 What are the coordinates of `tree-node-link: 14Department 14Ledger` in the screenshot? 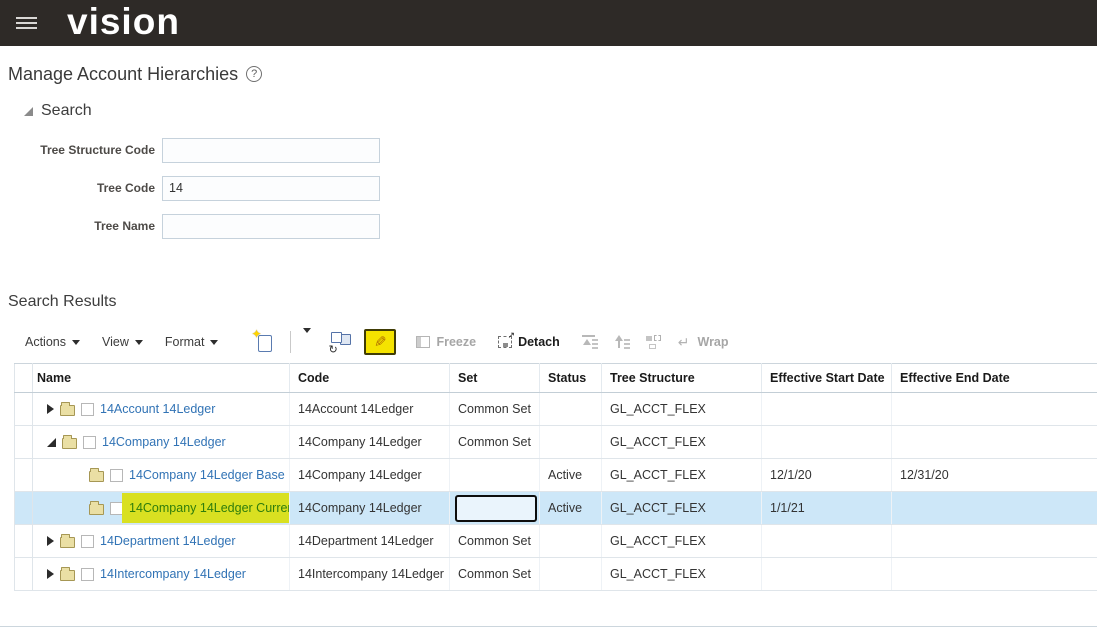 It's located at (168, 541).